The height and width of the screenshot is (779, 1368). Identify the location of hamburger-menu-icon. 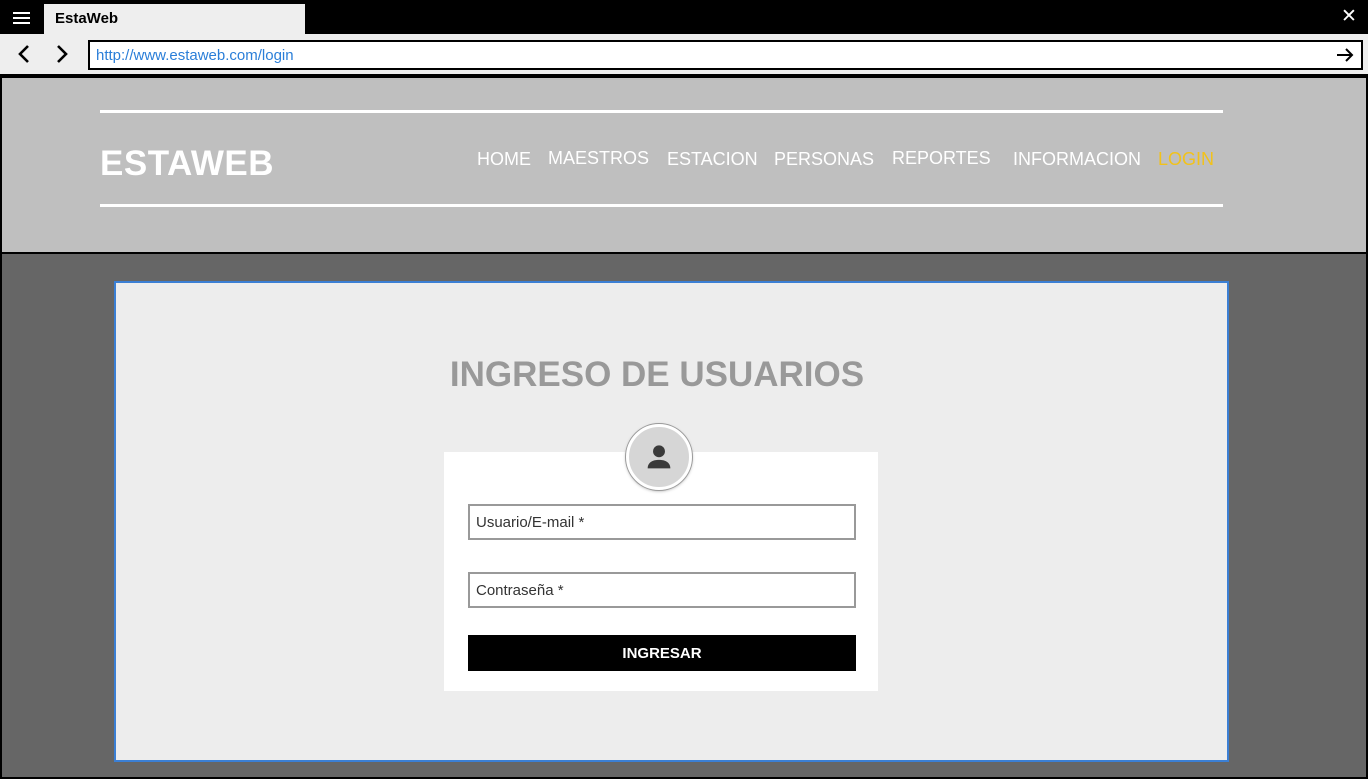
(22, 17).